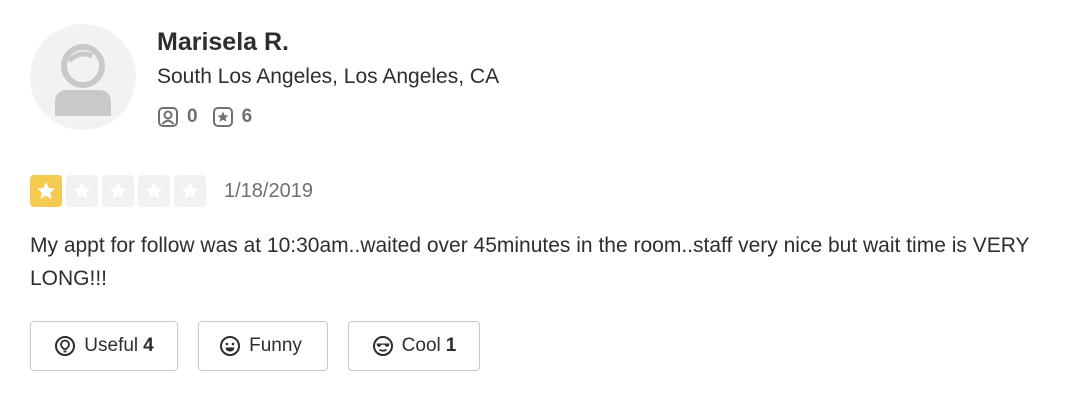 This screenshot has height=402, width=1073. Describe the element at coordinates (268, 191) in the screenshot. I see `review-date: 1/18/2019` at that location.